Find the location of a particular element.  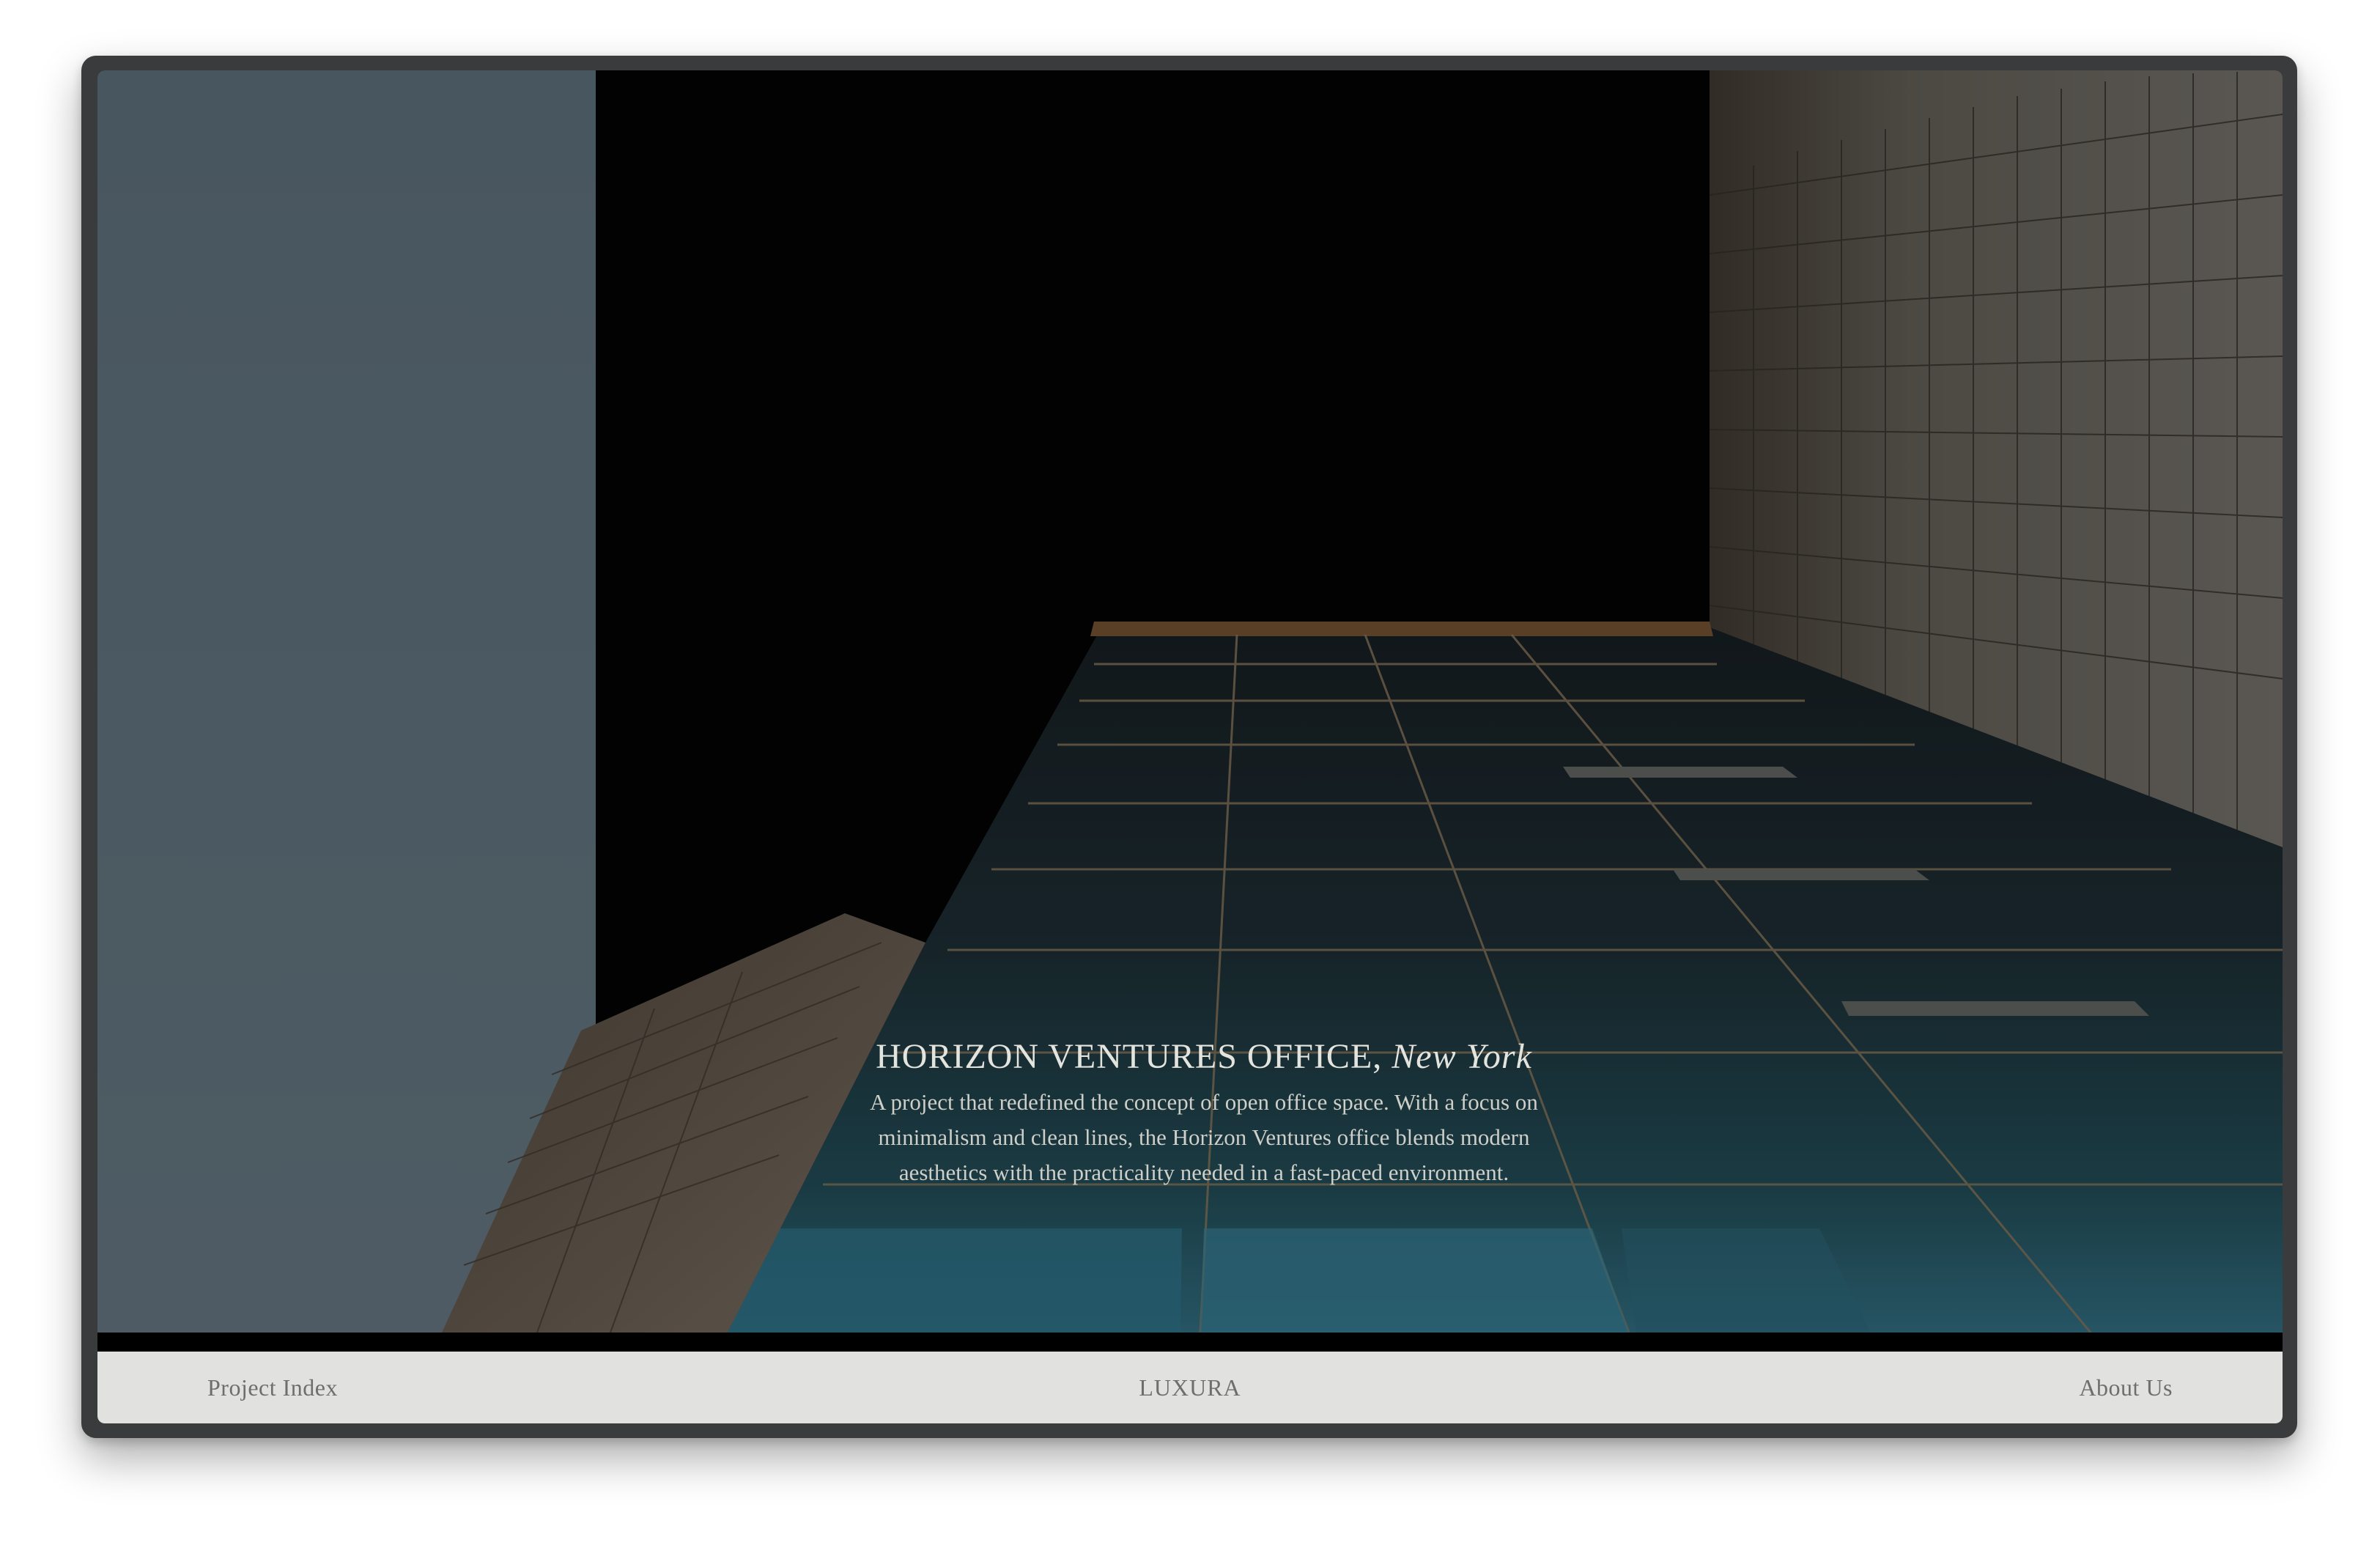

about-us-link: About Us is located at coordinates (2126, 1387).